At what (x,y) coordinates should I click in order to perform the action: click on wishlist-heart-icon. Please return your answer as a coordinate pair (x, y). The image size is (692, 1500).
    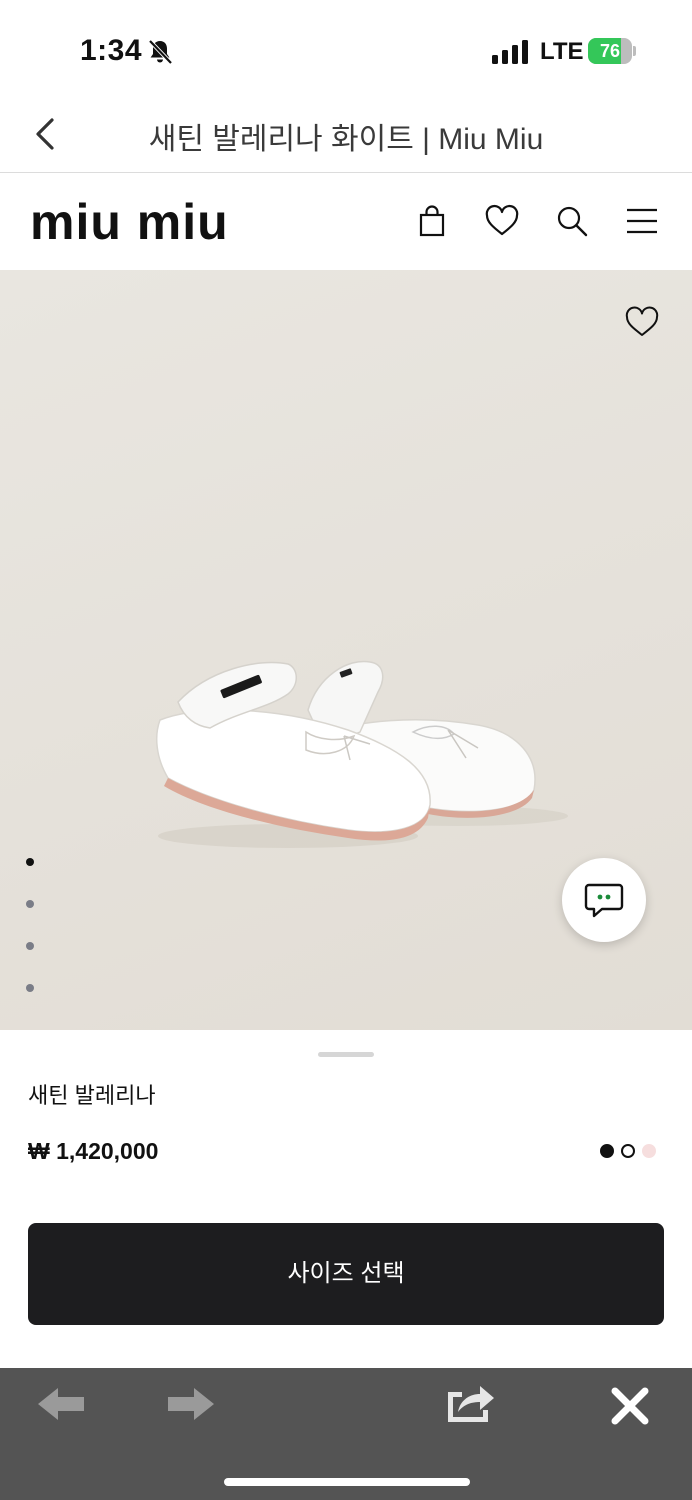
    Looking at the image, I should click on (642, 322).